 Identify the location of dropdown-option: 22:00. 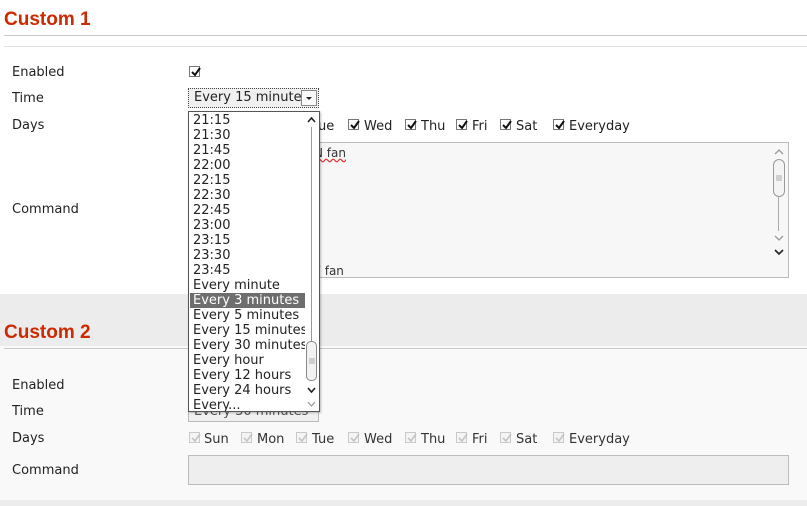
(247, 165).